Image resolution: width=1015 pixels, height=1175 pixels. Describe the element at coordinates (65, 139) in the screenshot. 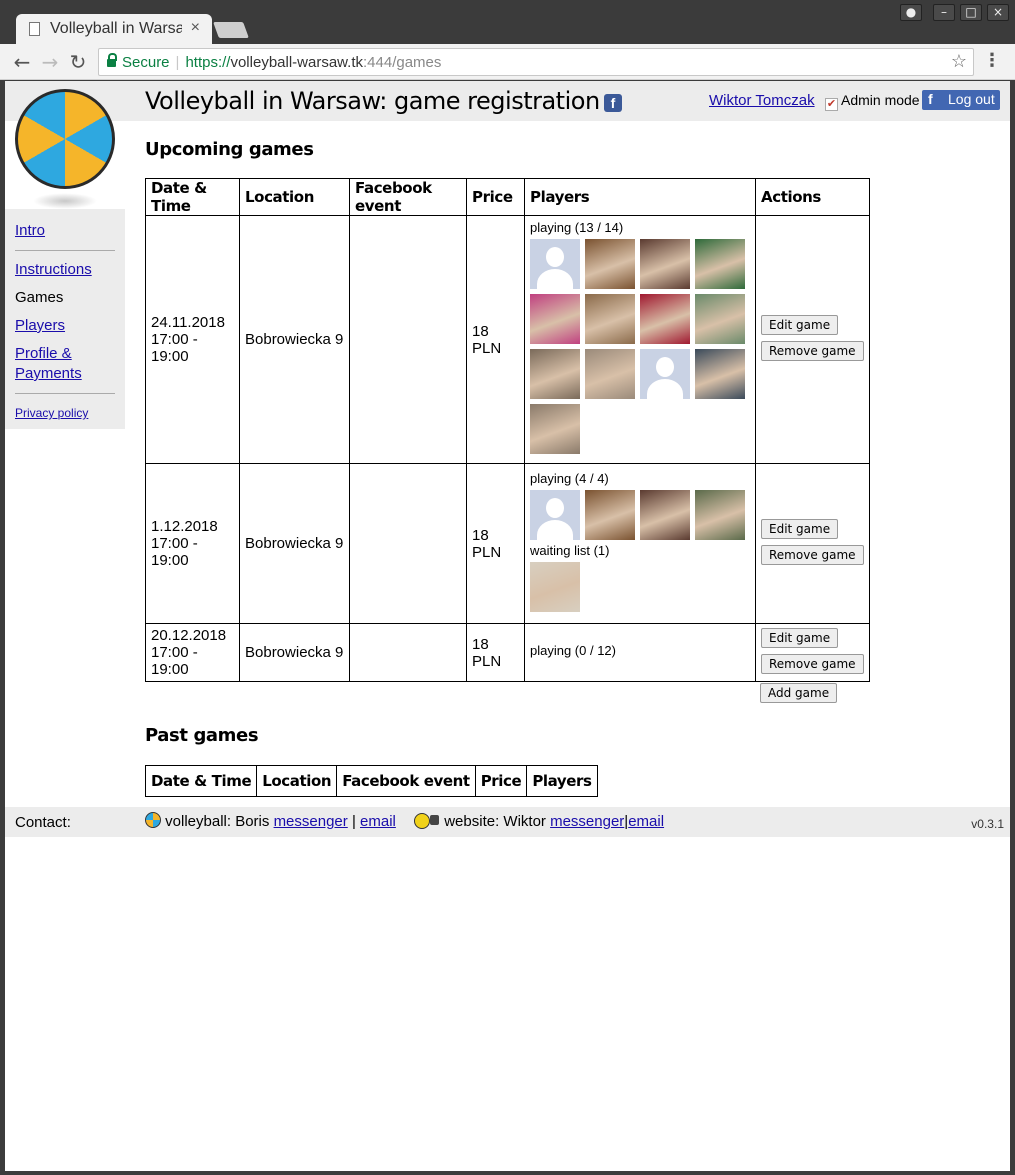

I see `volleyball-logo` at that location.